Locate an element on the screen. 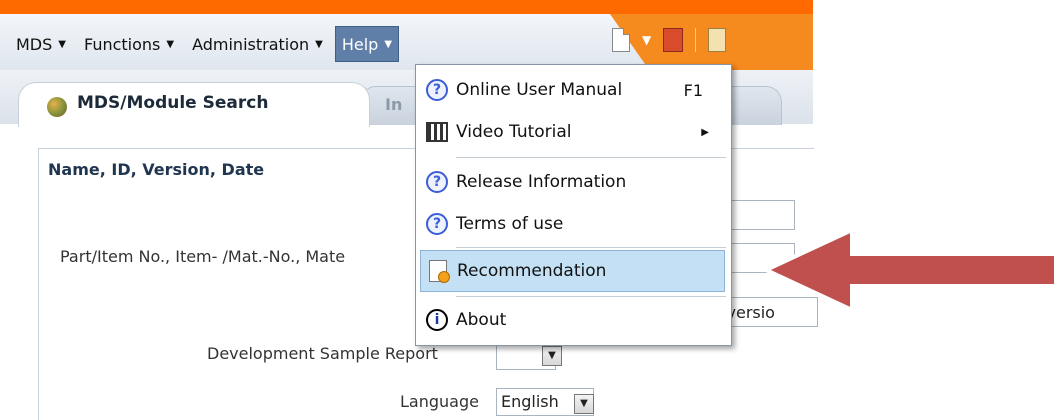 This screenshot has height=420, width=1060. recommendation-icon is located at coordinates (439, 271).